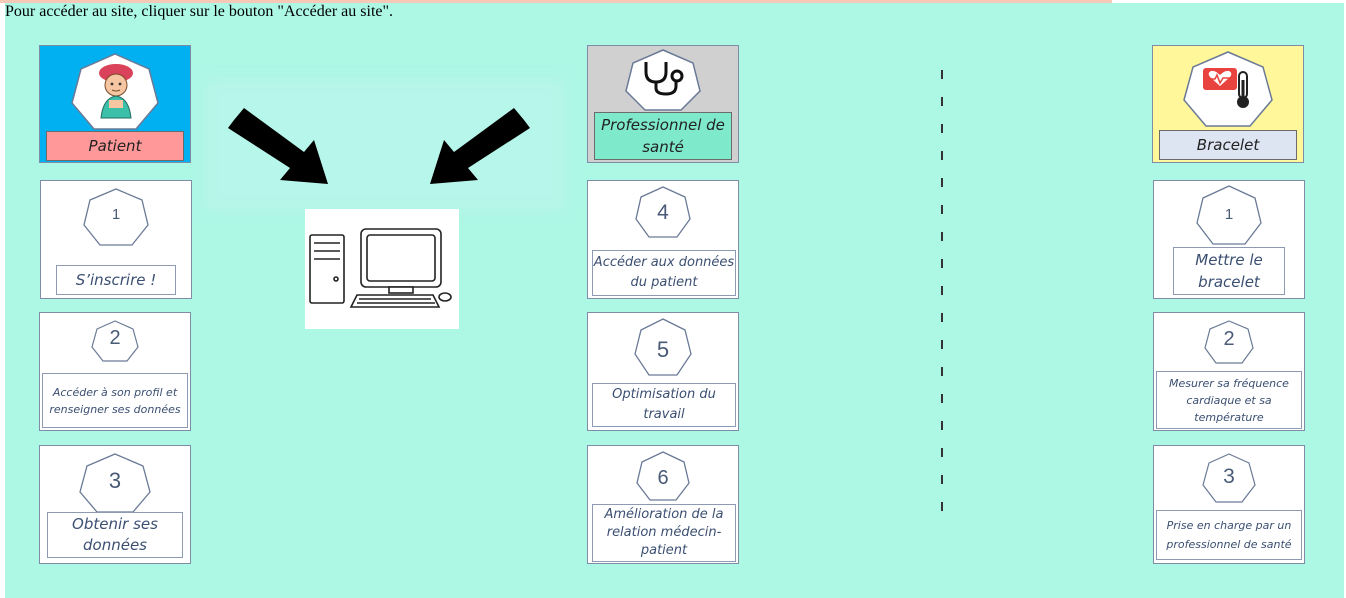  Describe the element at coordinates (663, 212) in the screenshot. I see `step-number: 4` at that location.